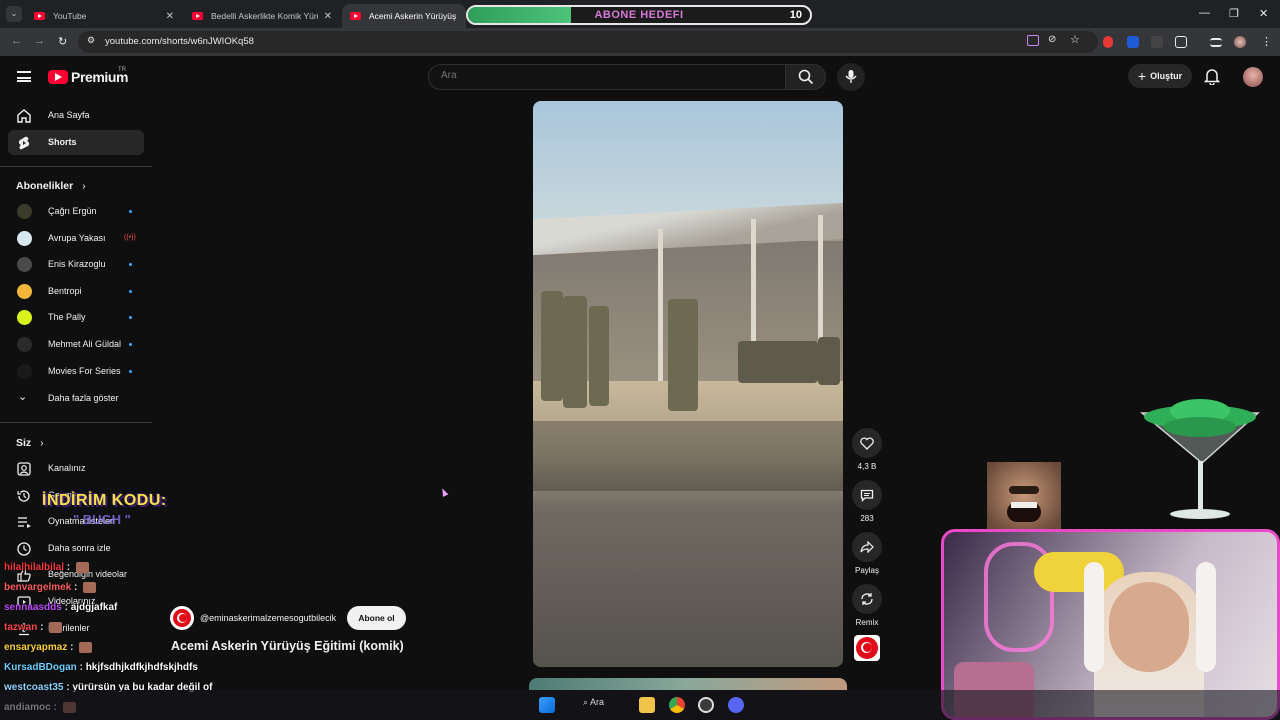 This screenshot has height=720, width=1280. Describe the element at coordinates (867, 443) in the screenshot. I see `like-button` at that location.